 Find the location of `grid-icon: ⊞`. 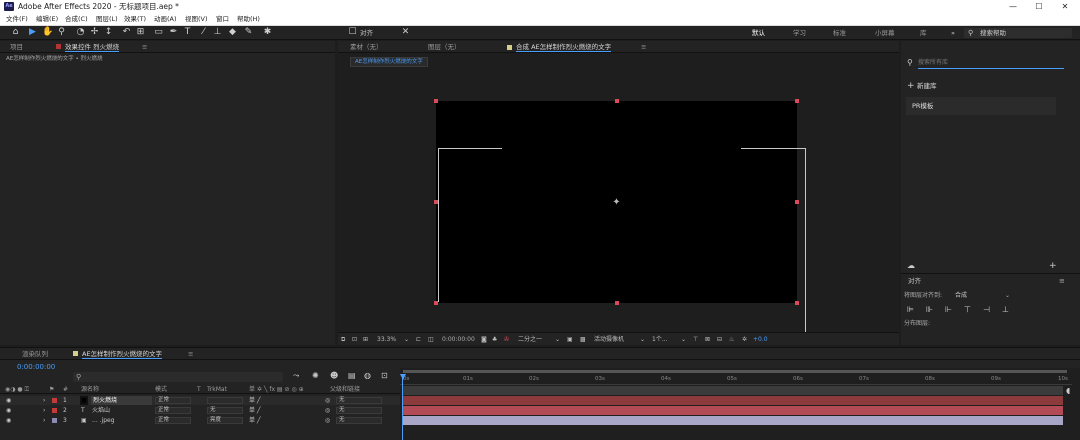

grid-icon: ⊞ is located at coordinates (365, 339).